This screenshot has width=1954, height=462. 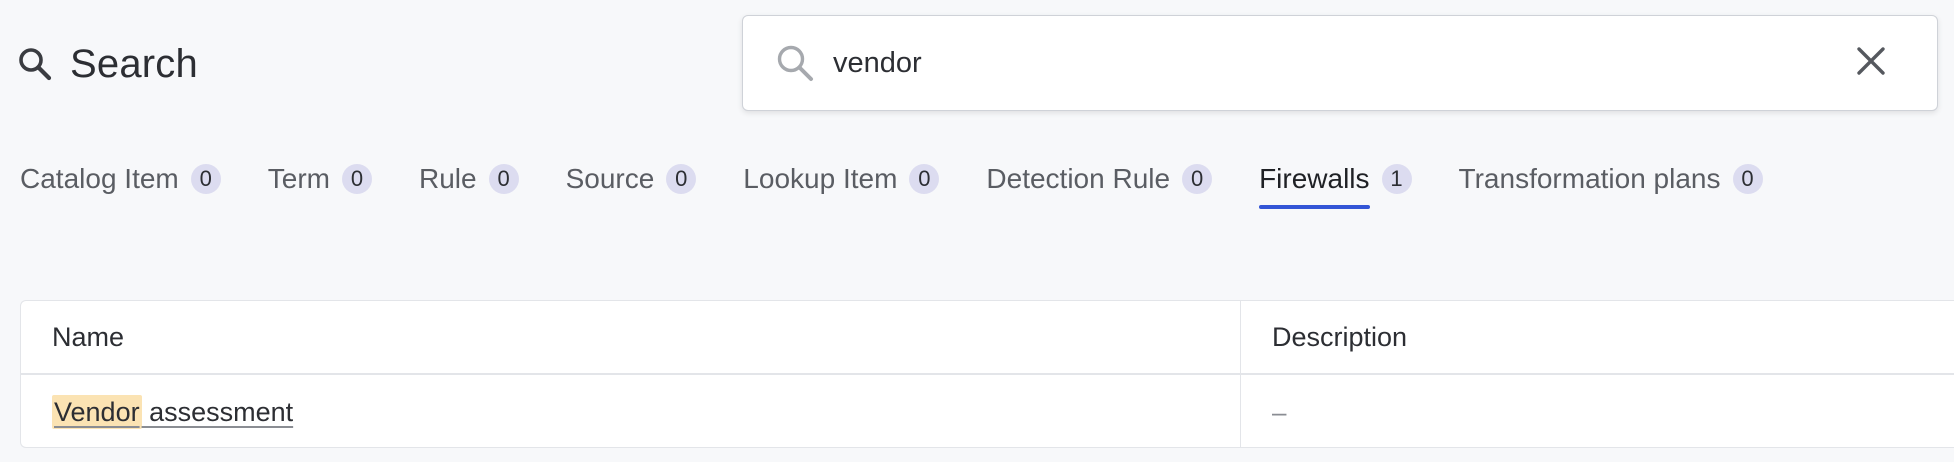 What do you see at coordinates (1597, 411) in the screenshot?
I see `description-cell: –` at bounding box center [1597, 411].